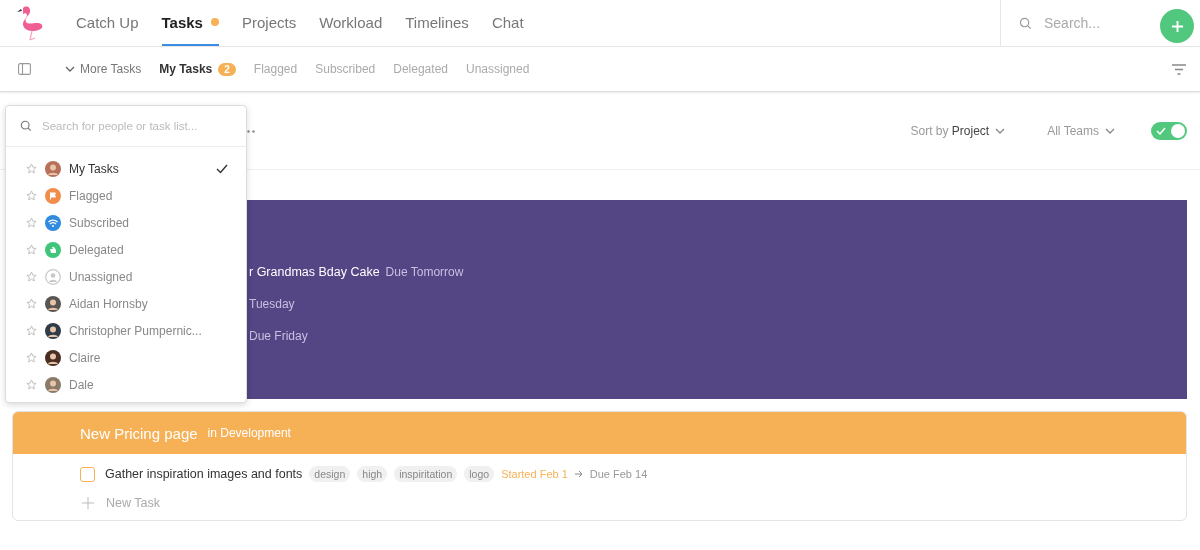  What do you see at coordinates (126, 276) in the screenshot?
I see `task-list-item: Unassigned` at bounding box center [126, 276].